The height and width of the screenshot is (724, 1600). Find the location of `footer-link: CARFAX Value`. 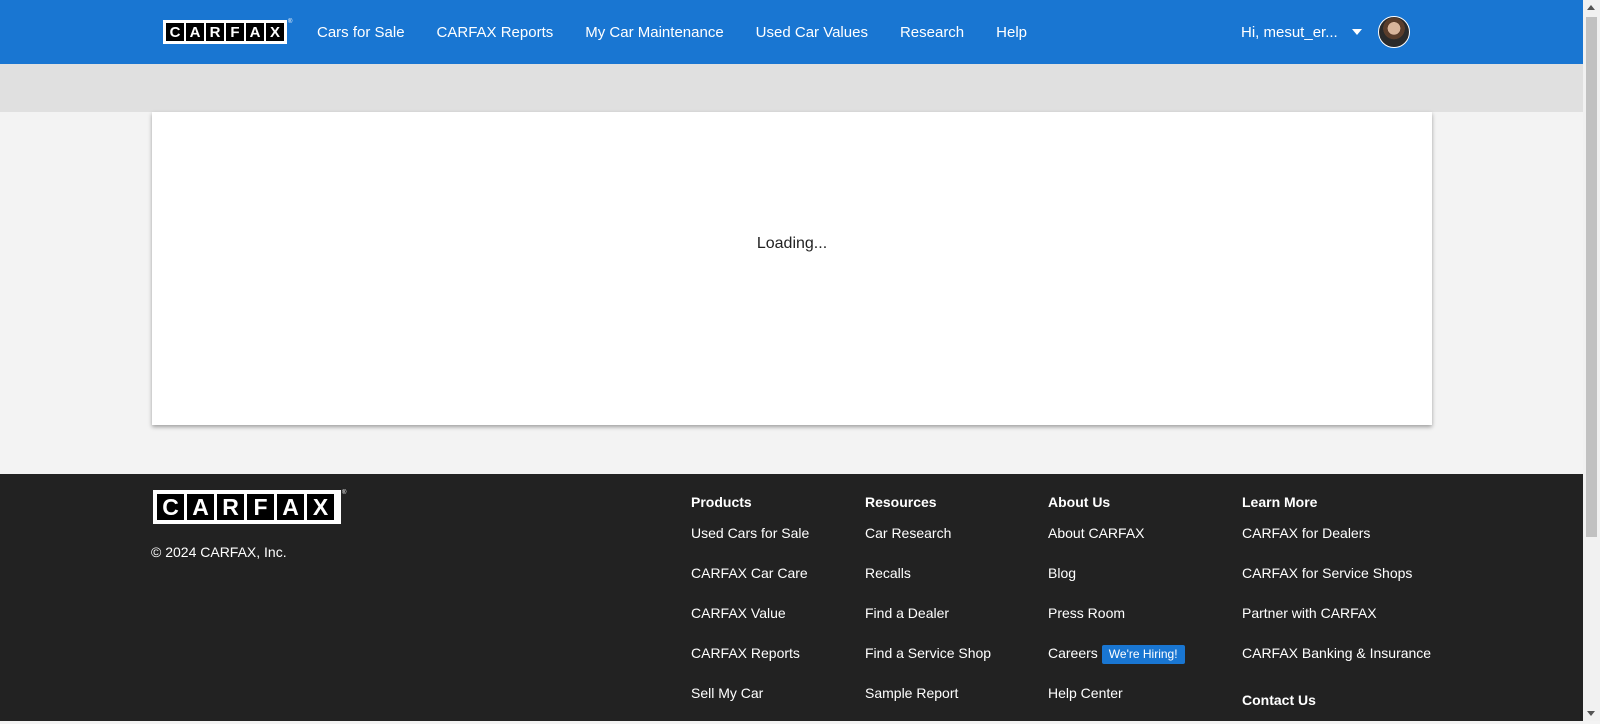

footer-link: CARFAX Value is located at coordinates (750, 624).